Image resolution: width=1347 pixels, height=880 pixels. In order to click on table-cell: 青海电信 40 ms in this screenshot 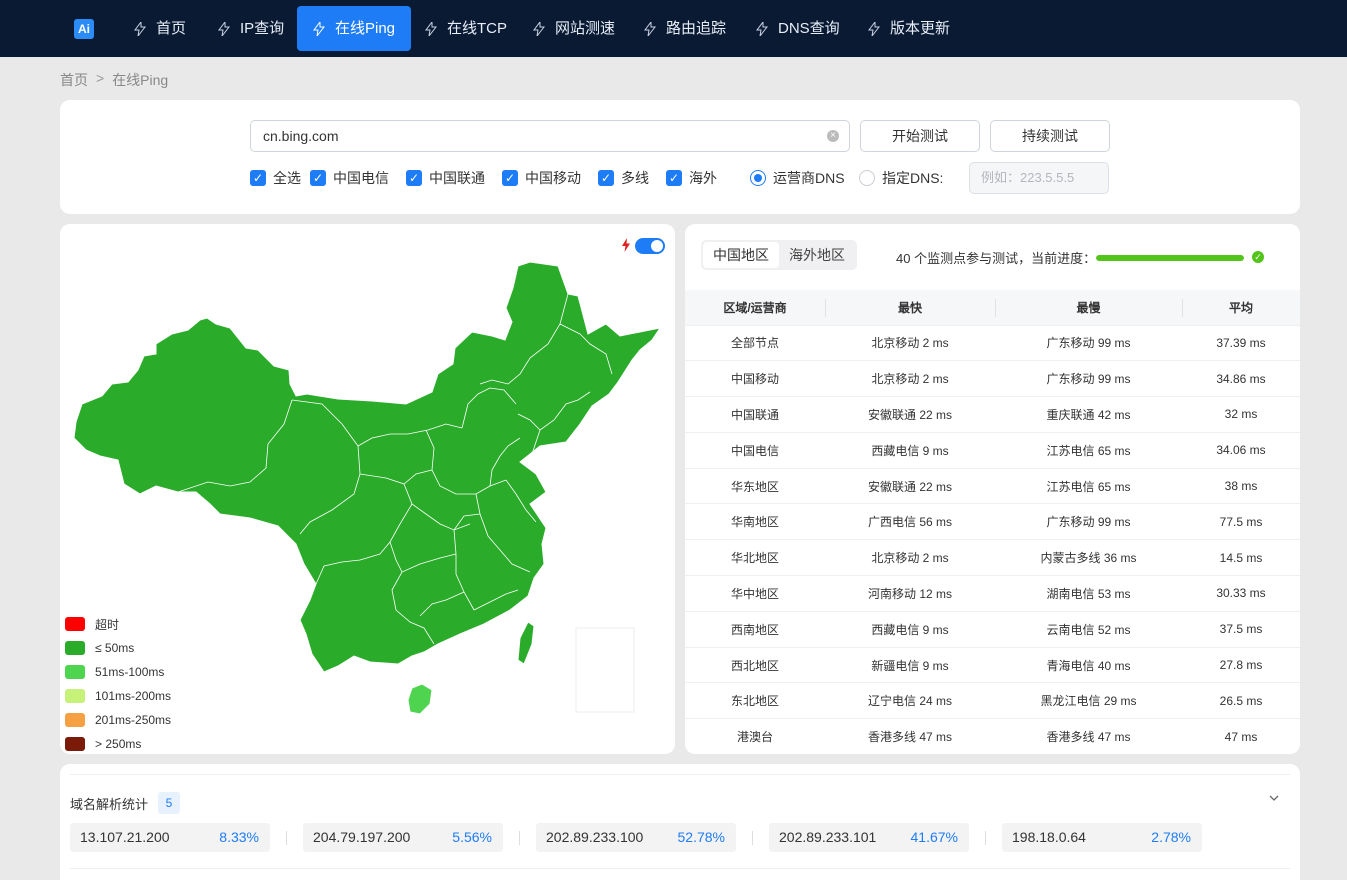, I will do `click(1088, 664)`.